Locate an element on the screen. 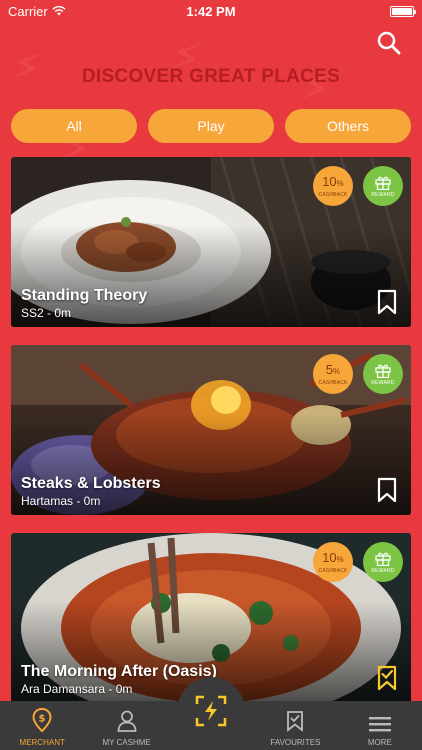  filter-play-button: Play is located at coordinates (211, 126).